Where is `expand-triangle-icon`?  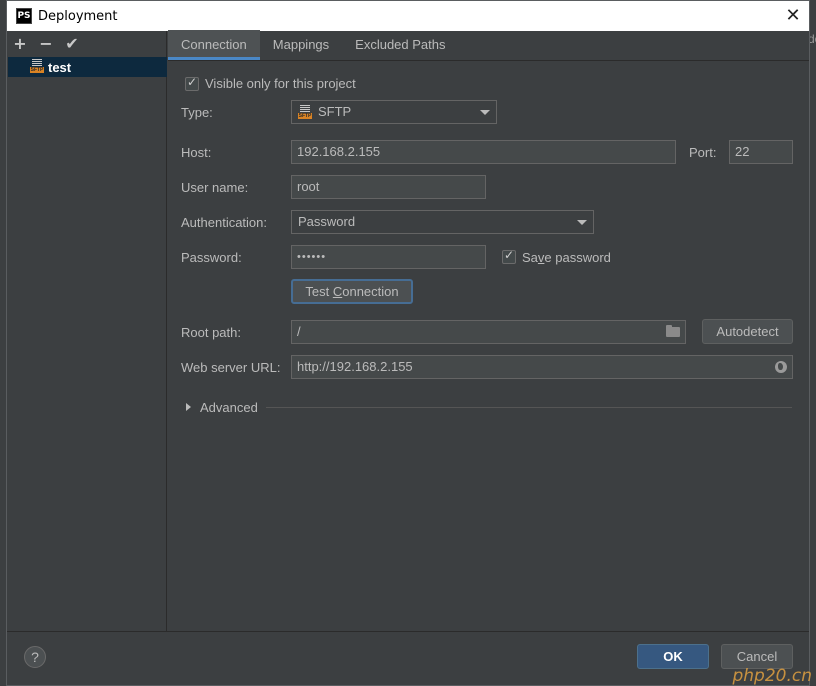 expand-triangle-icon is located at coordinates (188, 407).